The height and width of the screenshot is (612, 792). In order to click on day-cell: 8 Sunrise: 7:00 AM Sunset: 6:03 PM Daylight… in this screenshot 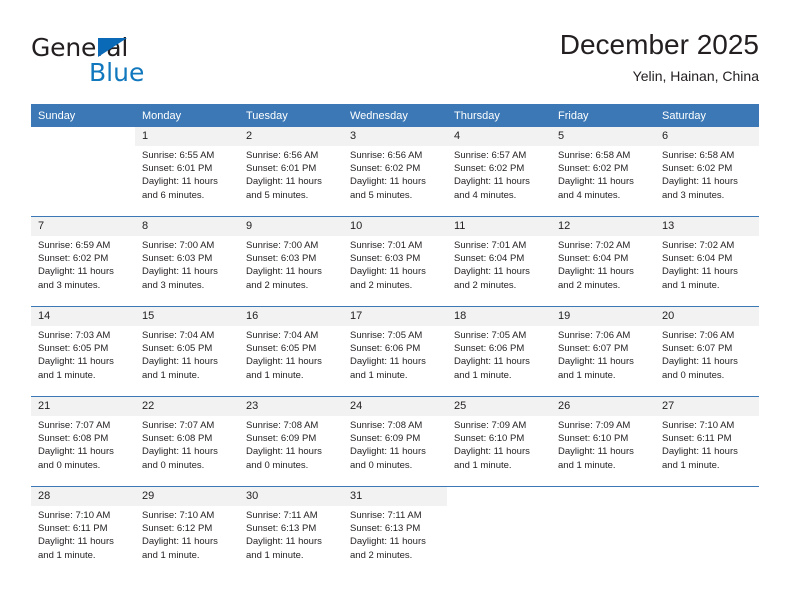, I will do `click(187, 261)`.